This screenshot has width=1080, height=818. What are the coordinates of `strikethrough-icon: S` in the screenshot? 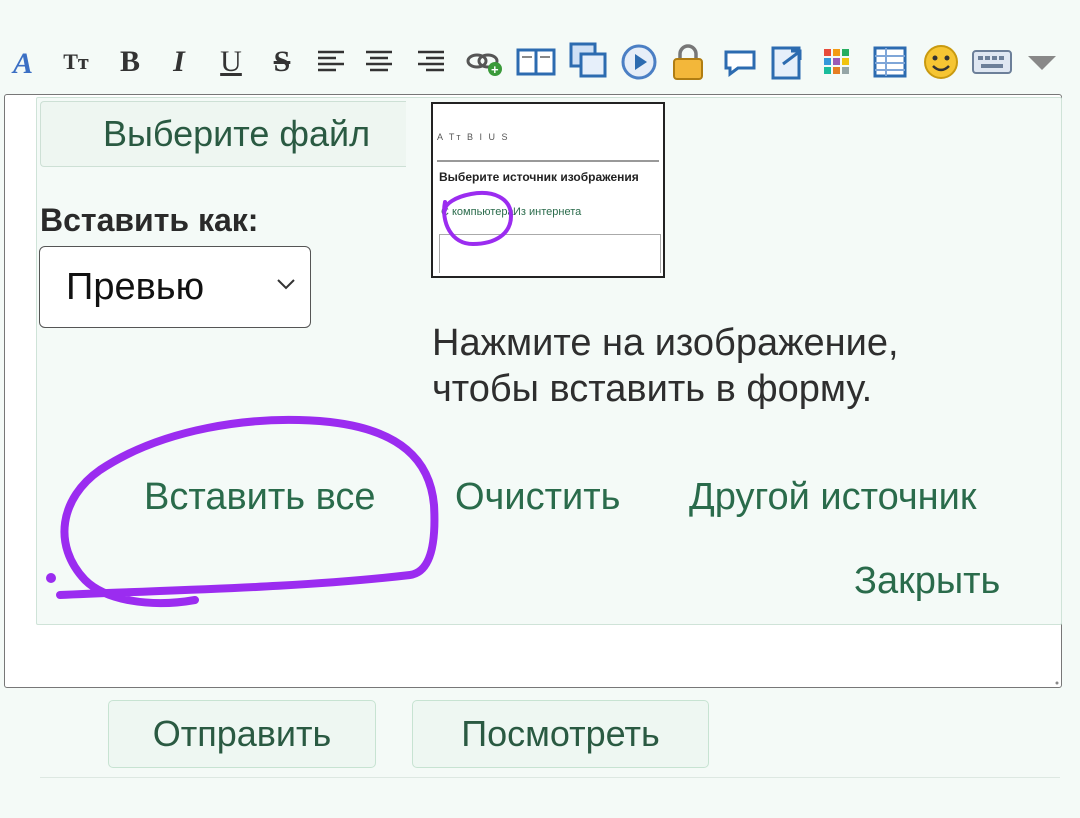 It's located at (282, 62).